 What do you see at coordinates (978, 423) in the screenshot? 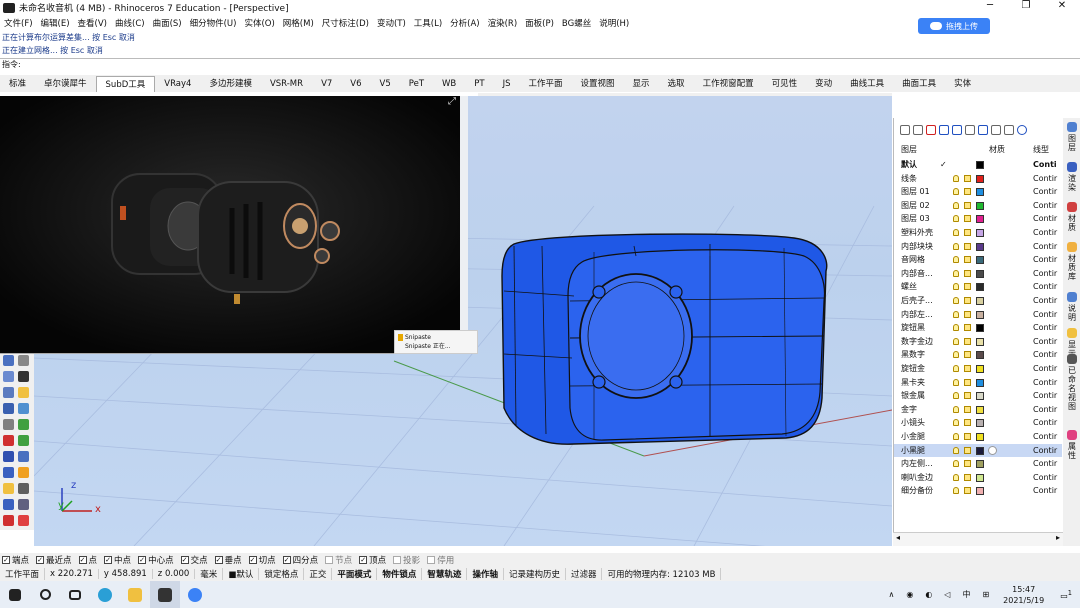
I see `layer-row: 小镜头 Contir` at bounding box center [978, 423].